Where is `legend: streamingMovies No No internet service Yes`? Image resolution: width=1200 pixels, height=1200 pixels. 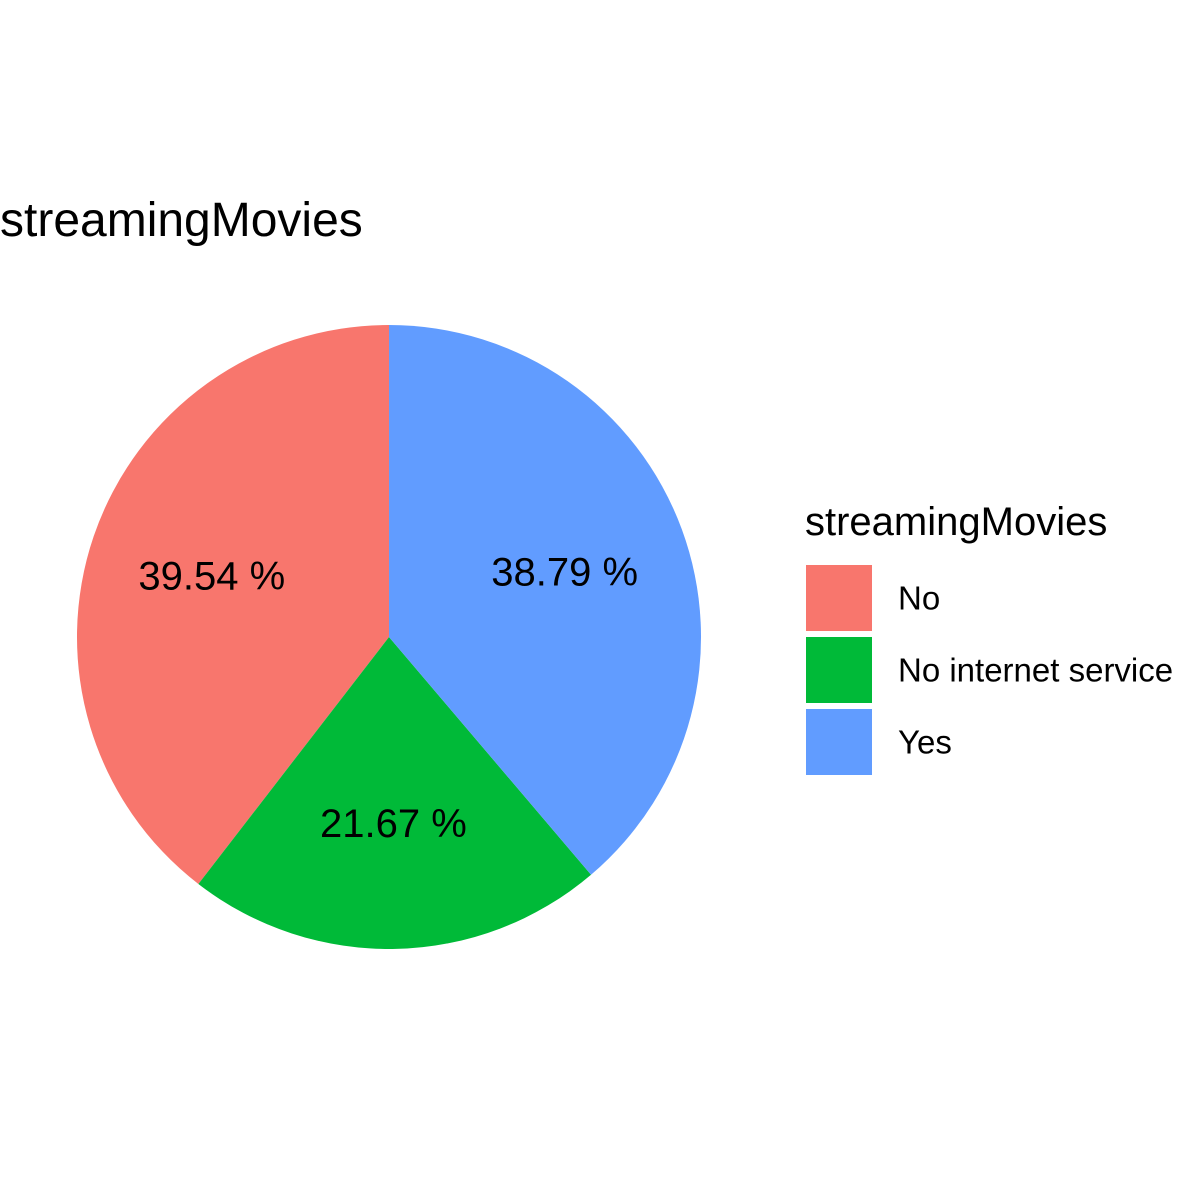 legend: streamingMovies No No internet service Yes is located at coordinates (989, 637).